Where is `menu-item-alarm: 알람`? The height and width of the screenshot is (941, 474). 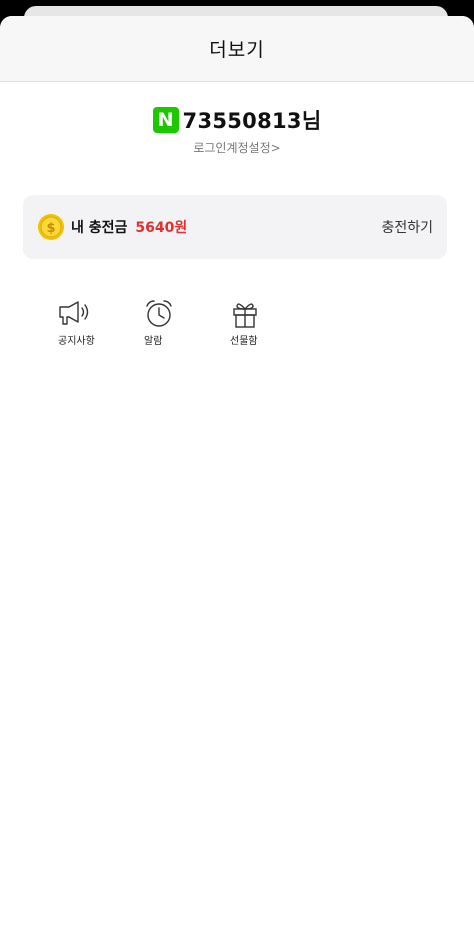
menu-item-alarm: 알람 is located at coordinates (177, 323).